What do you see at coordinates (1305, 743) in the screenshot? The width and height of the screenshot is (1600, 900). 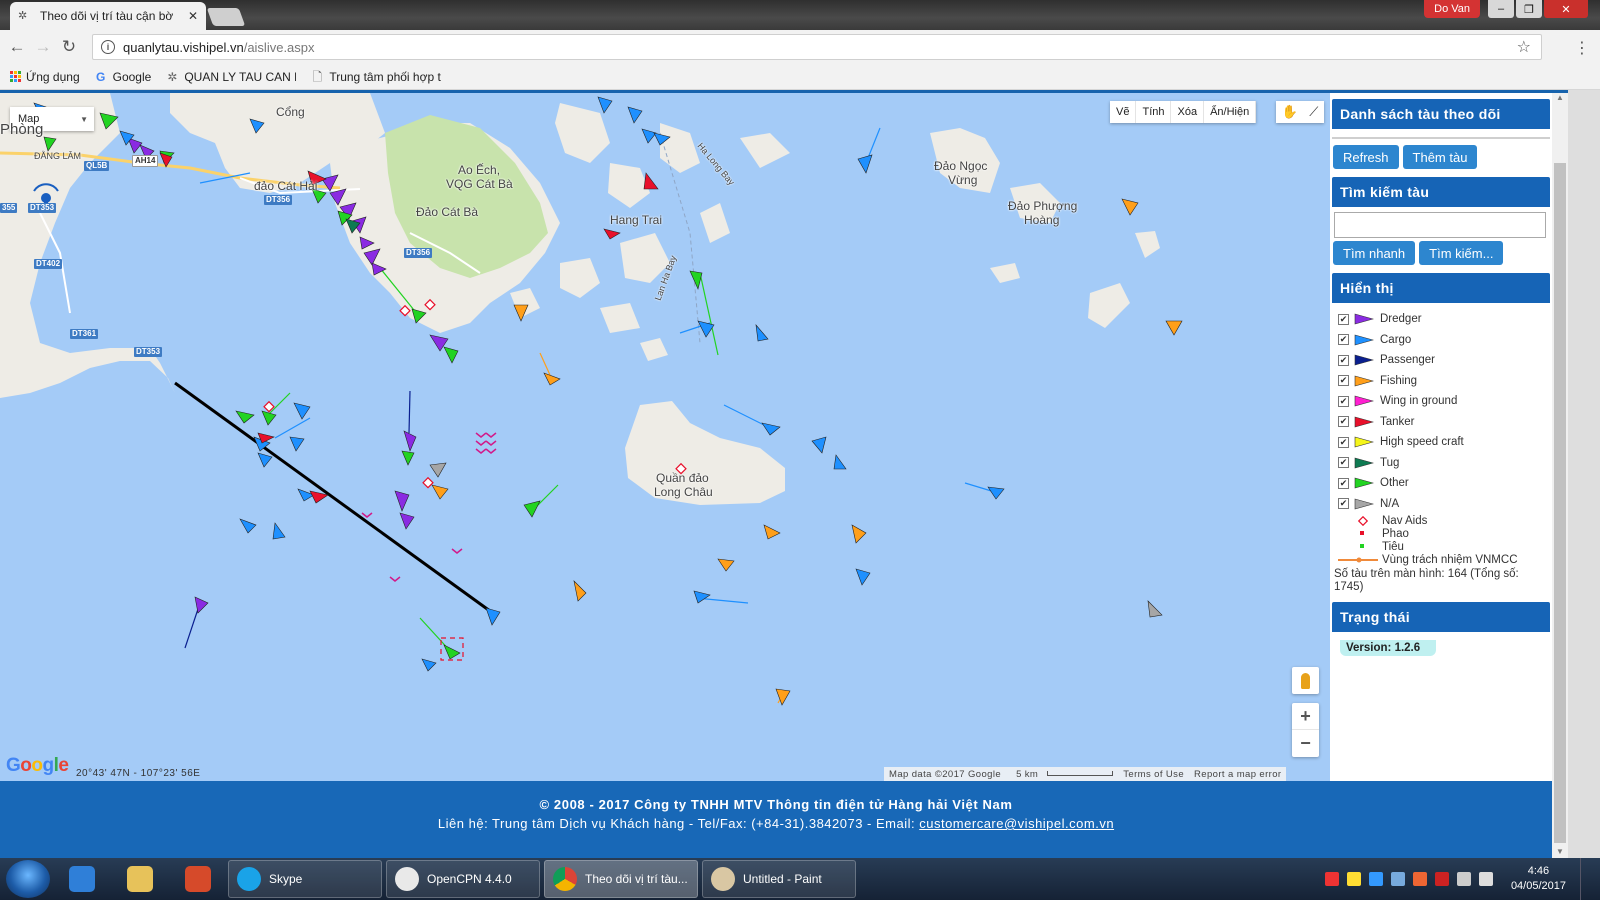 I see `zoom-out-button: −` at bounding box center [1305, 743].